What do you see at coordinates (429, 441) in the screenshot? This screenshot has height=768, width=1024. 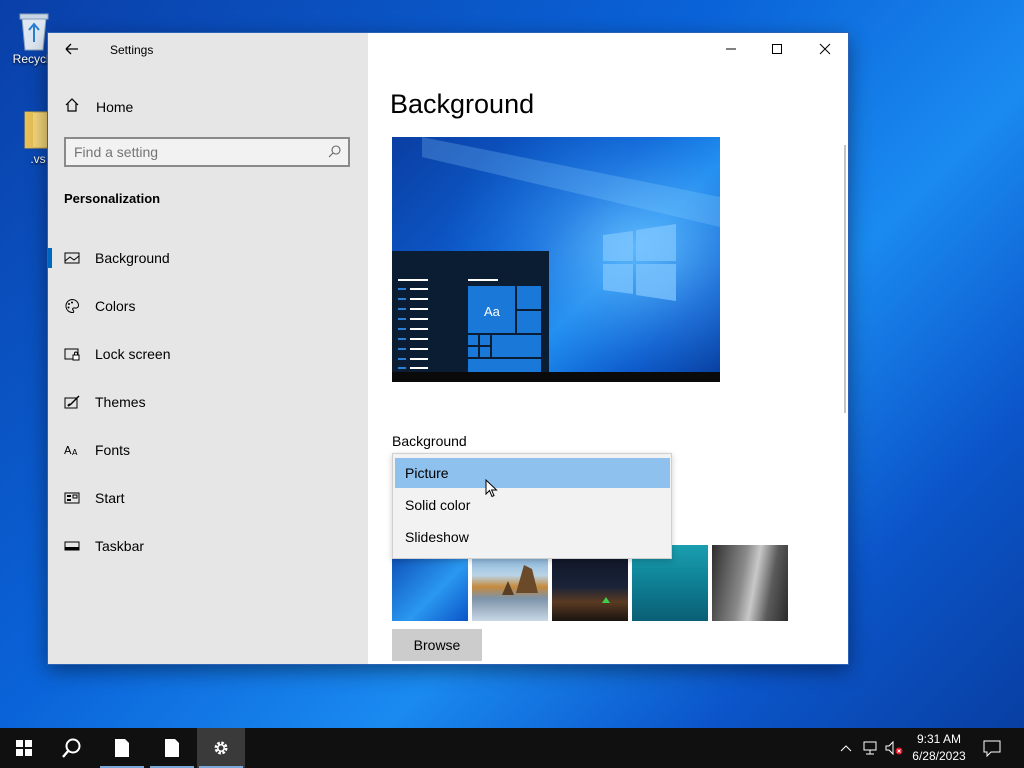 I see `background-type-label: Background` at bounding box center [429, 441].